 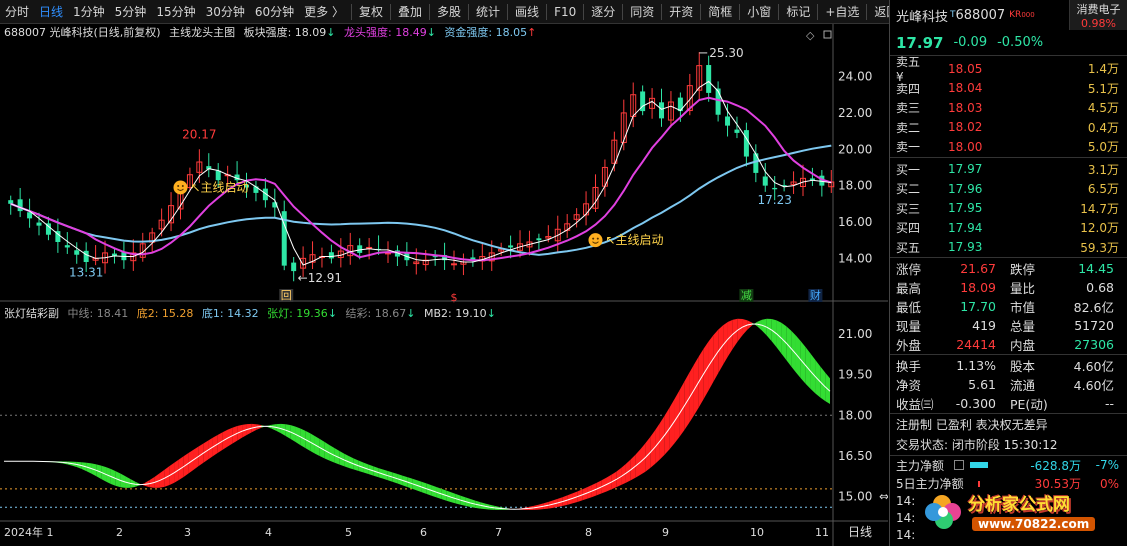 I want to click on main-ytick-label: 18.00, so click(x=855, y=186).